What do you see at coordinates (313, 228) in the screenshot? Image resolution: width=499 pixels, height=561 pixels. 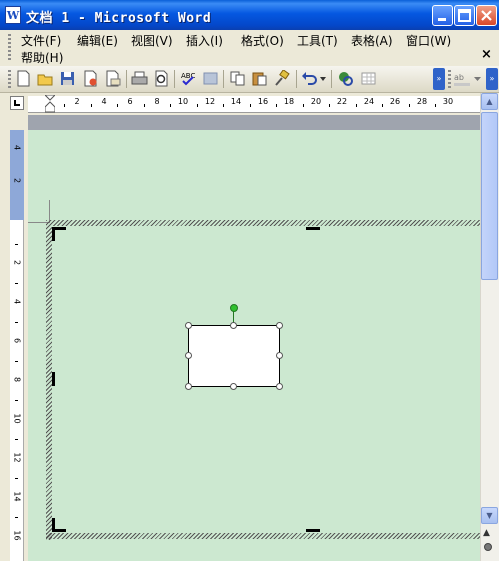 I see `canvas-resize-handle-top` at bounding box center [313, 228].